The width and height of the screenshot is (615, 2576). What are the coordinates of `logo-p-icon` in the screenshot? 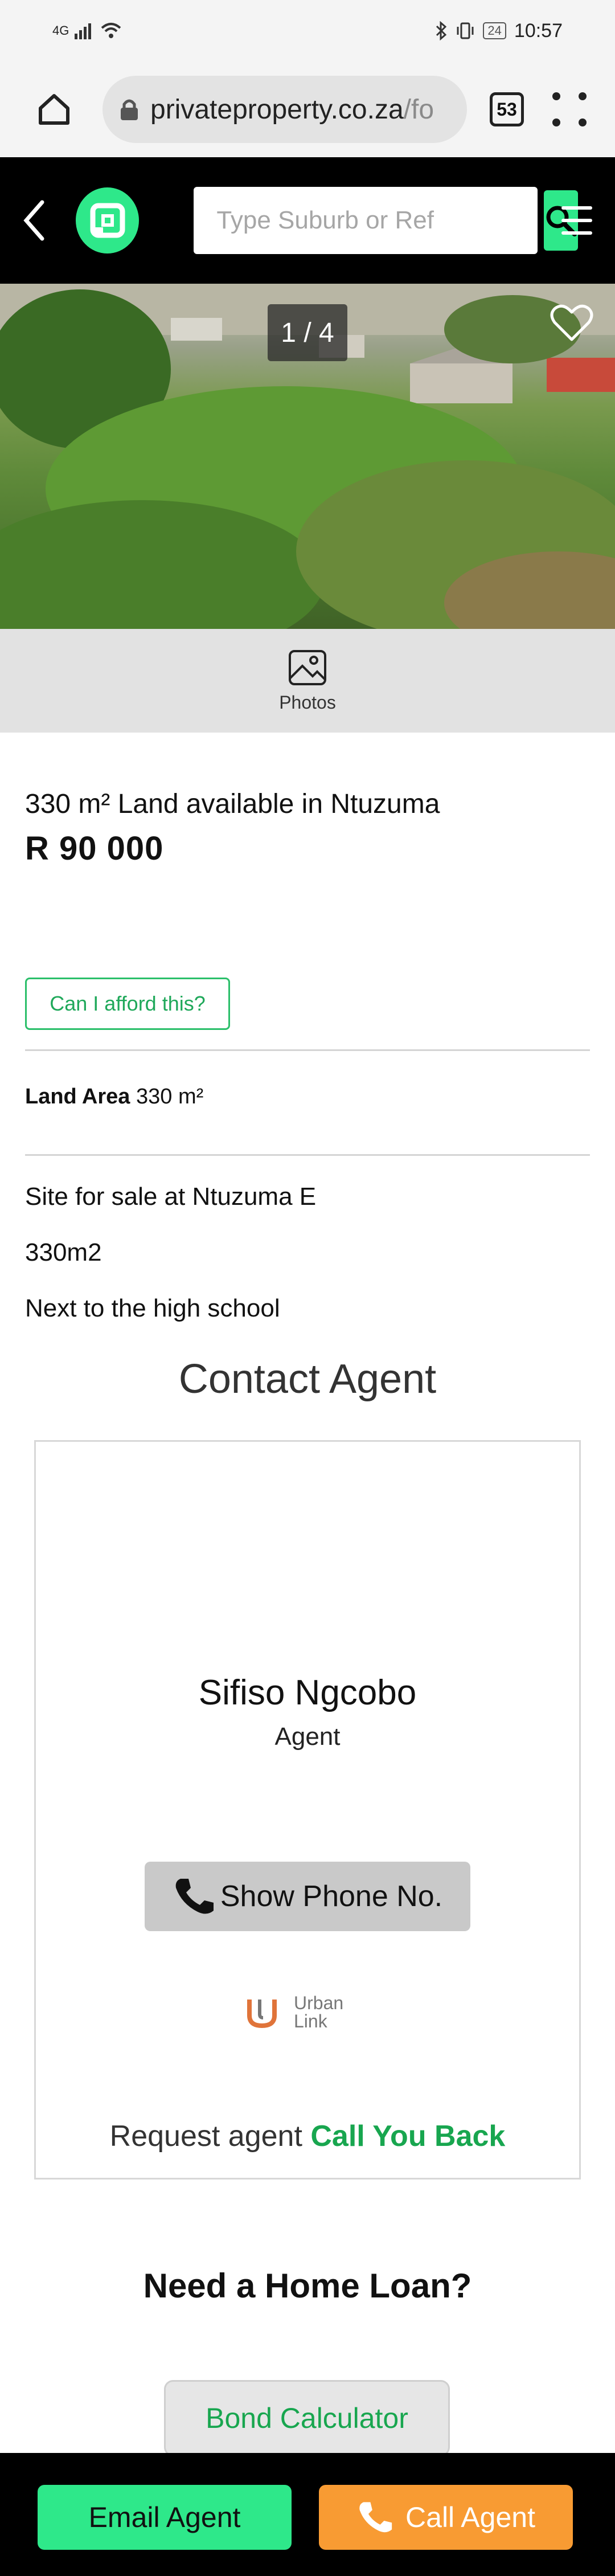 It's located at (107, 220).